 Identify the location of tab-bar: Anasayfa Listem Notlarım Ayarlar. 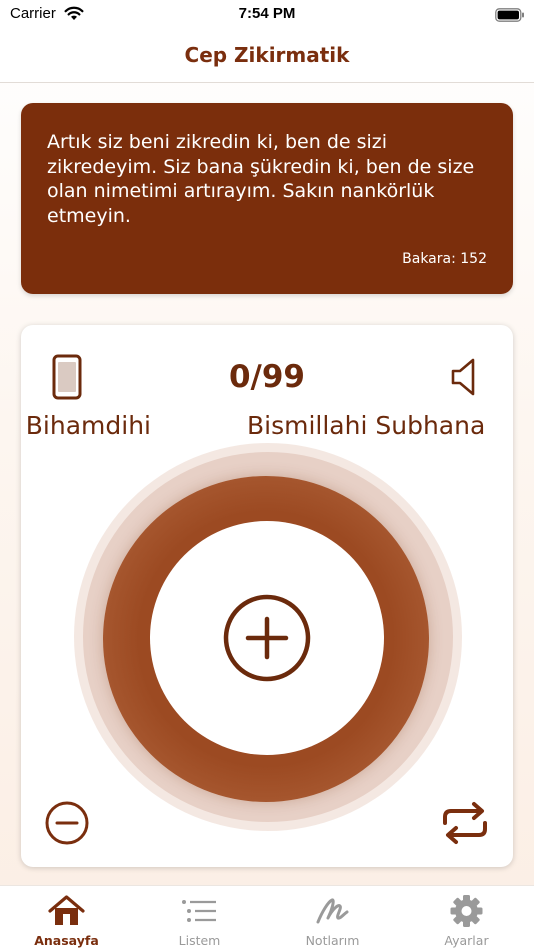
(267, 917).